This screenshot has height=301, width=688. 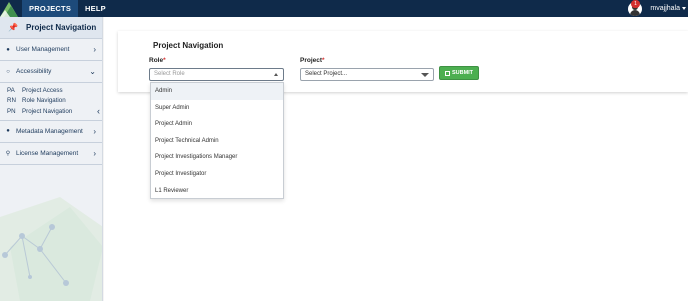 I want to click on sidebar-title: Project Navigation, so click(x=61, y=27).